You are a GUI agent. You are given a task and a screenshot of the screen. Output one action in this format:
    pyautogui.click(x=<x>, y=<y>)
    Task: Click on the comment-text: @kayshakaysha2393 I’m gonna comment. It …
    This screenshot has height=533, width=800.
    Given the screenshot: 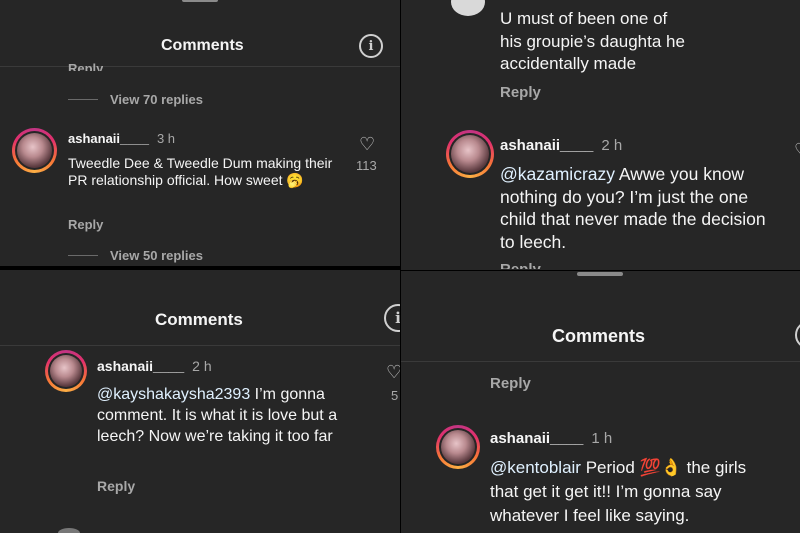 What is the action you would take?
    pyautogui.click(x=234, y=415)
    